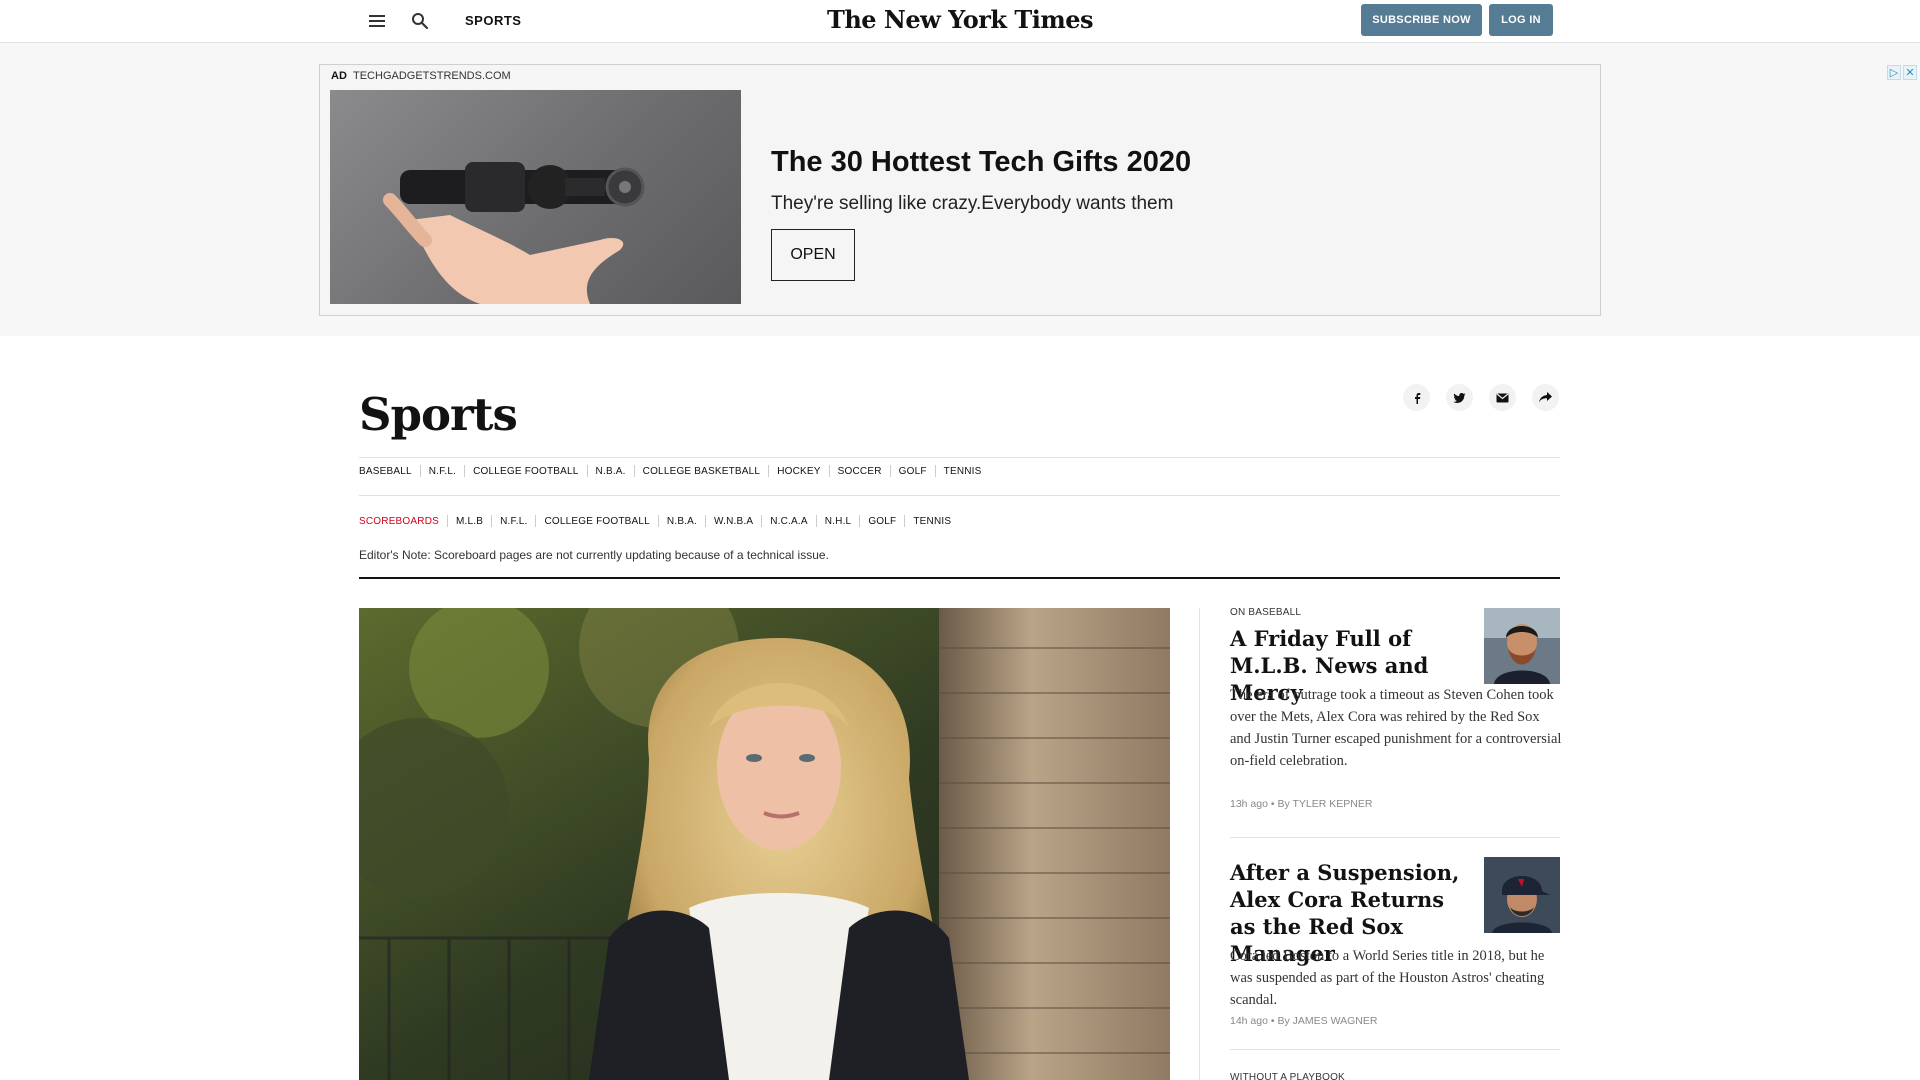 The height and width of the screenshot is (1080, 1920). What do you see at coordinates (813, 255) in the screenshot?
I see `ad-open-button: OPEN` at bounding box center [813, 255].